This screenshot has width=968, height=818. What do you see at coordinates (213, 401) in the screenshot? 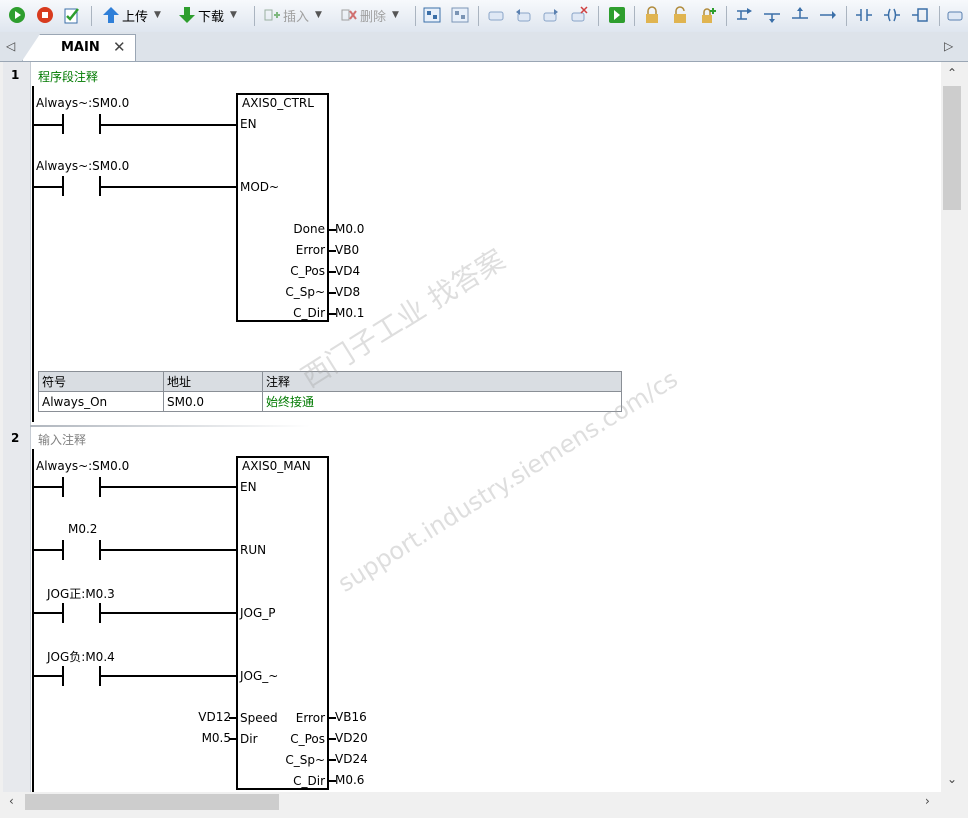
I see `address-cell: SM0.0` at bounding box center [213, 401].